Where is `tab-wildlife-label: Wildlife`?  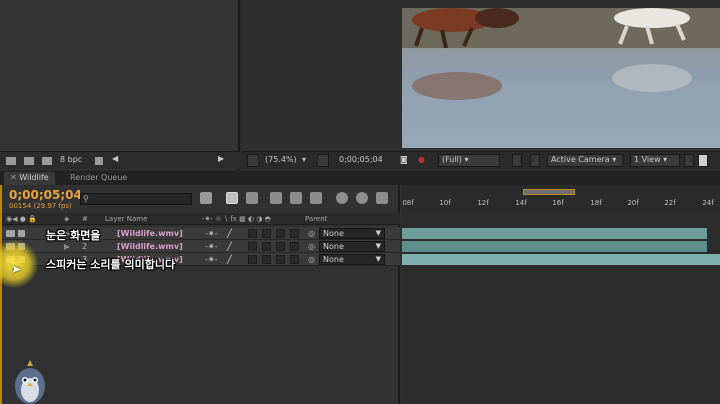
tab-wildlife-label: Wildlife is located at coordinates (34, 177).